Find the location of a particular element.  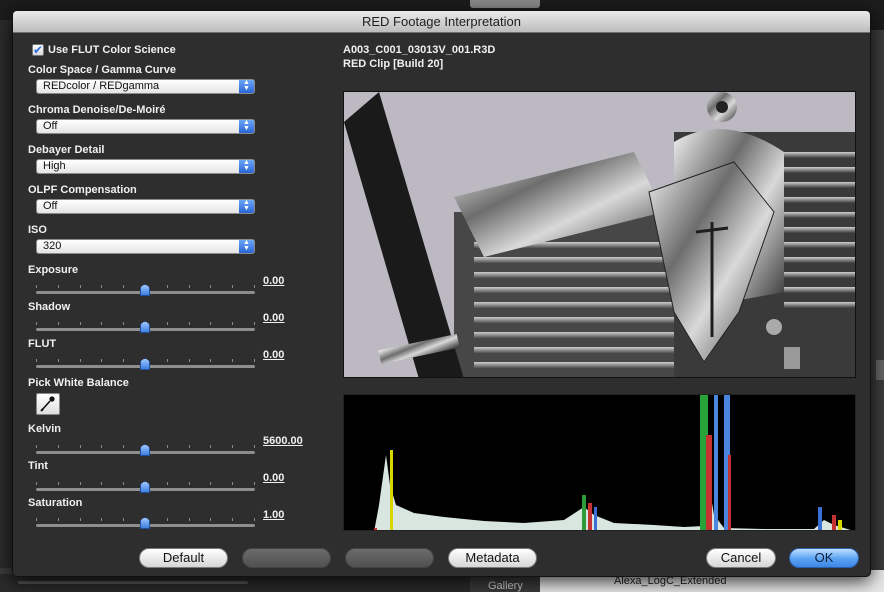

olpf-value: Off is located at coordinates (50, 206).